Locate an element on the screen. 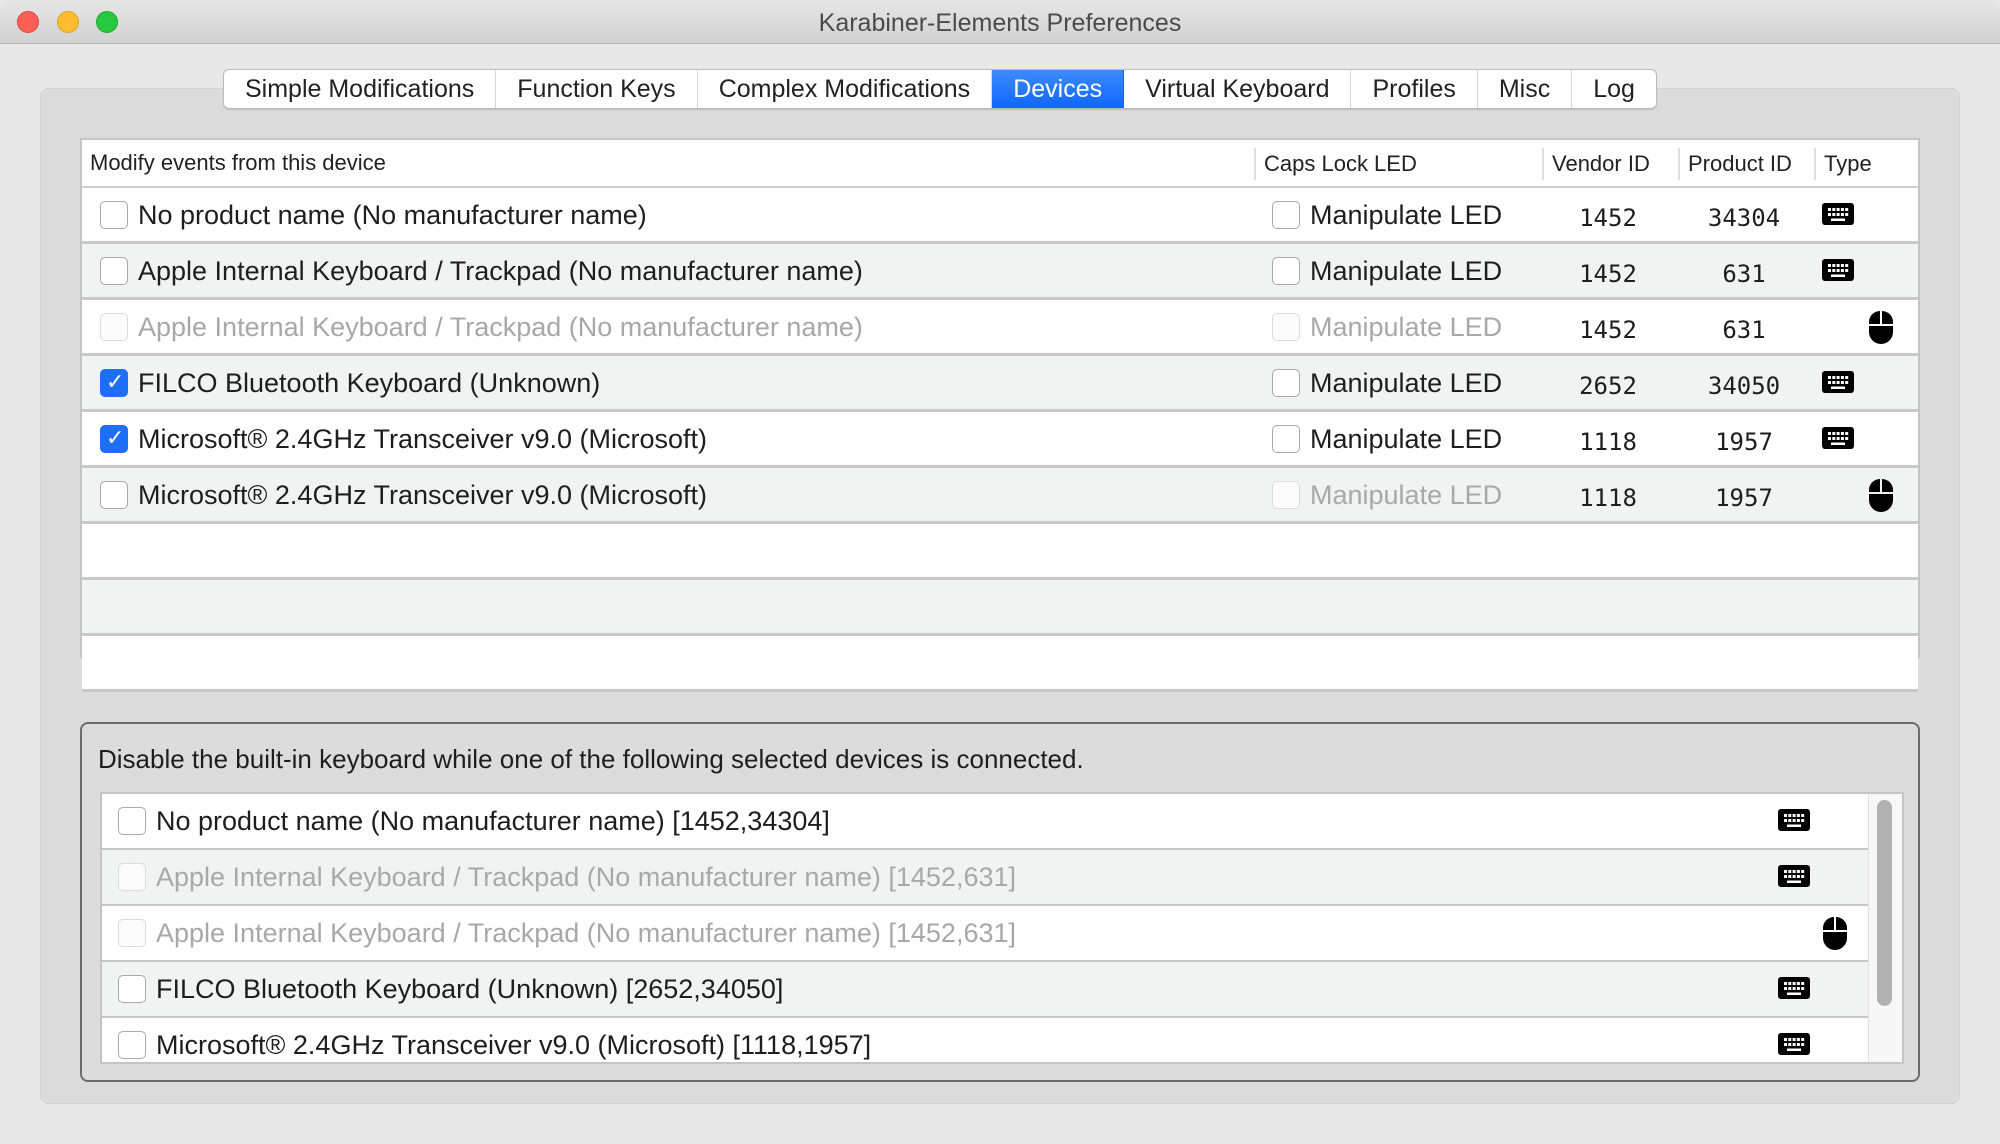 The height and width of the screenshot is (1144, 2000). scrollbar-thumb is located at coordinates (1884, 903).